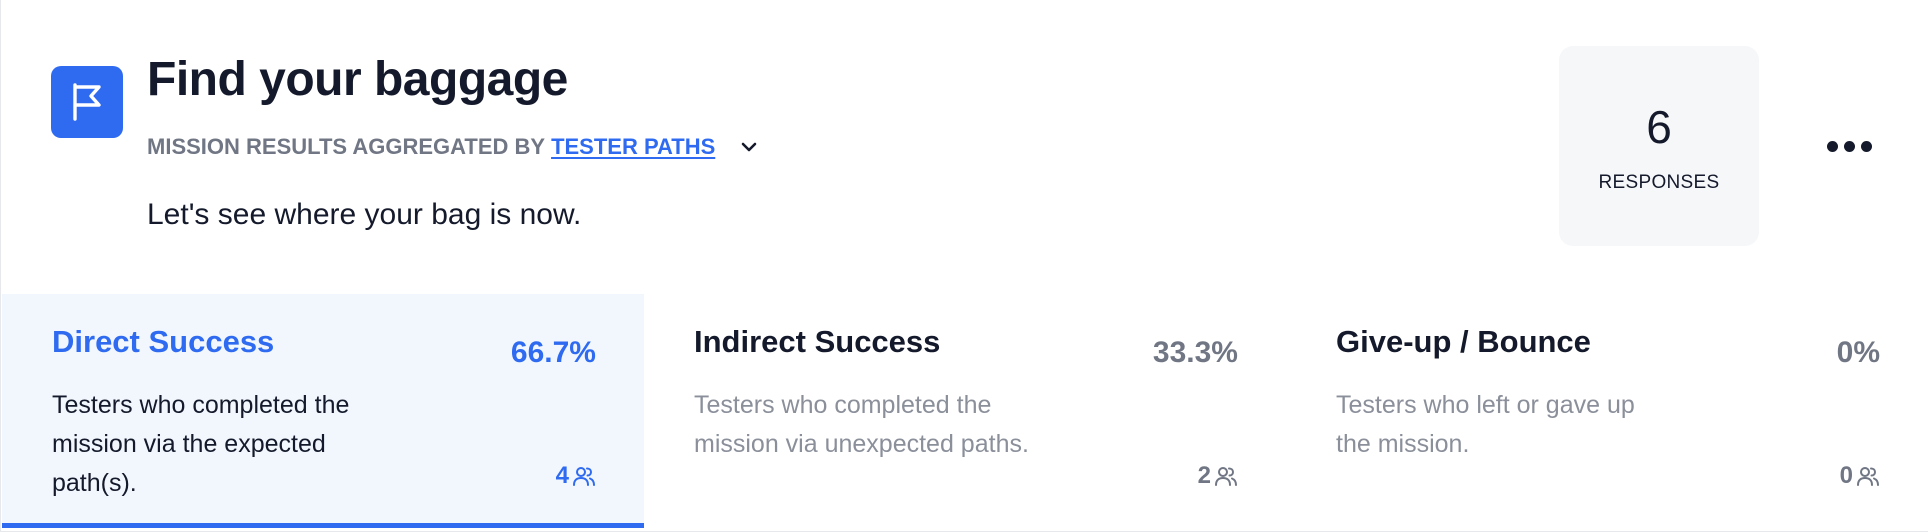 This screenshot has width=1928, height=532. I want to click on responses-count: 6, so click(1659, 127).